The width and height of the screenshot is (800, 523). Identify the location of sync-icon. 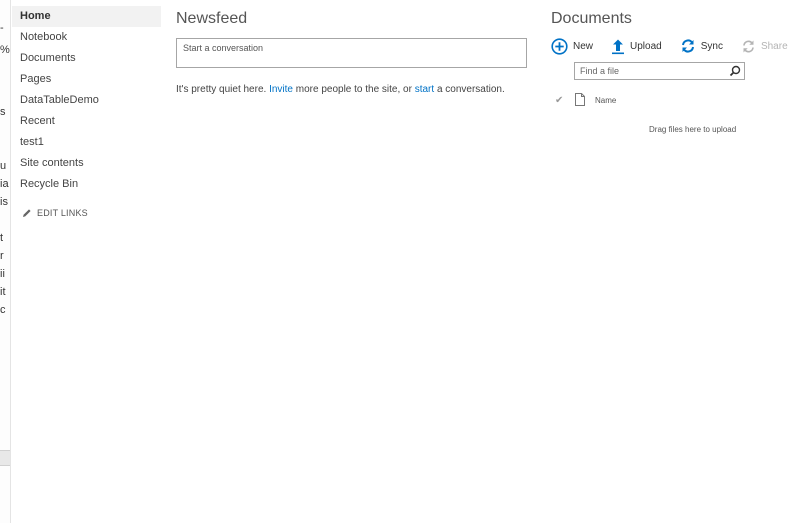
(687, 46).